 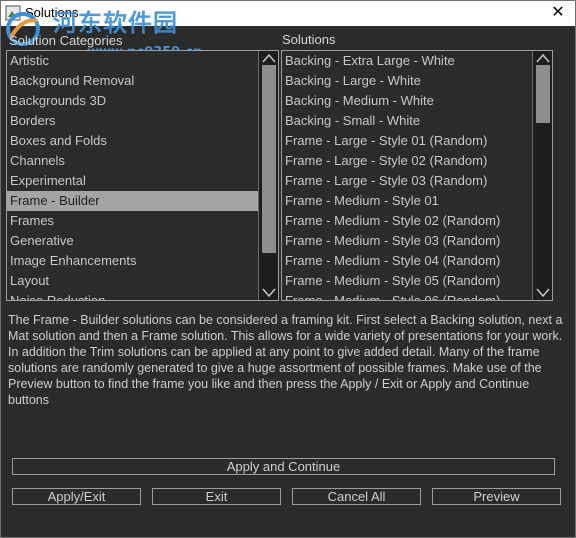 I want to click on solution-list-item: Backing - Large - White, so click(x=417, y=81).